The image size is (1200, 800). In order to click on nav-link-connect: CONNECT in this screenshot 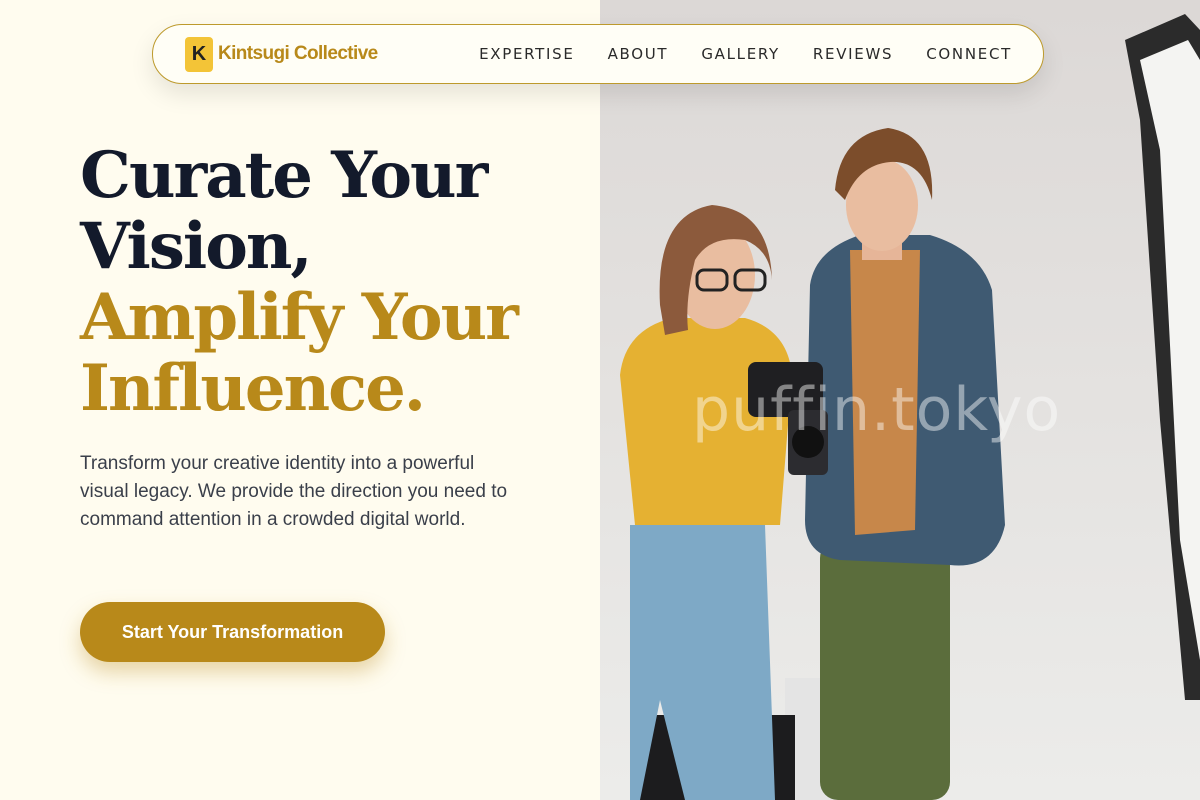, I will do `click(969, 54)`.